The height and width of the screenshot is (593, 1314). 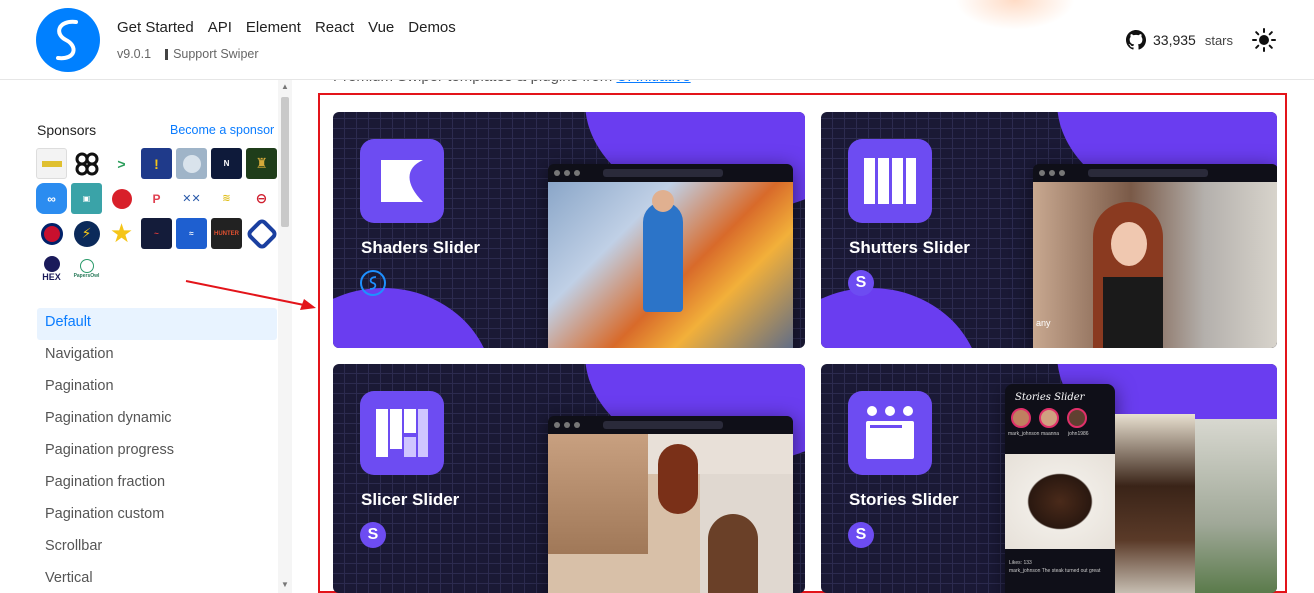 I want to click on sponsor-logo: HEX, so click(x=51, y=268).